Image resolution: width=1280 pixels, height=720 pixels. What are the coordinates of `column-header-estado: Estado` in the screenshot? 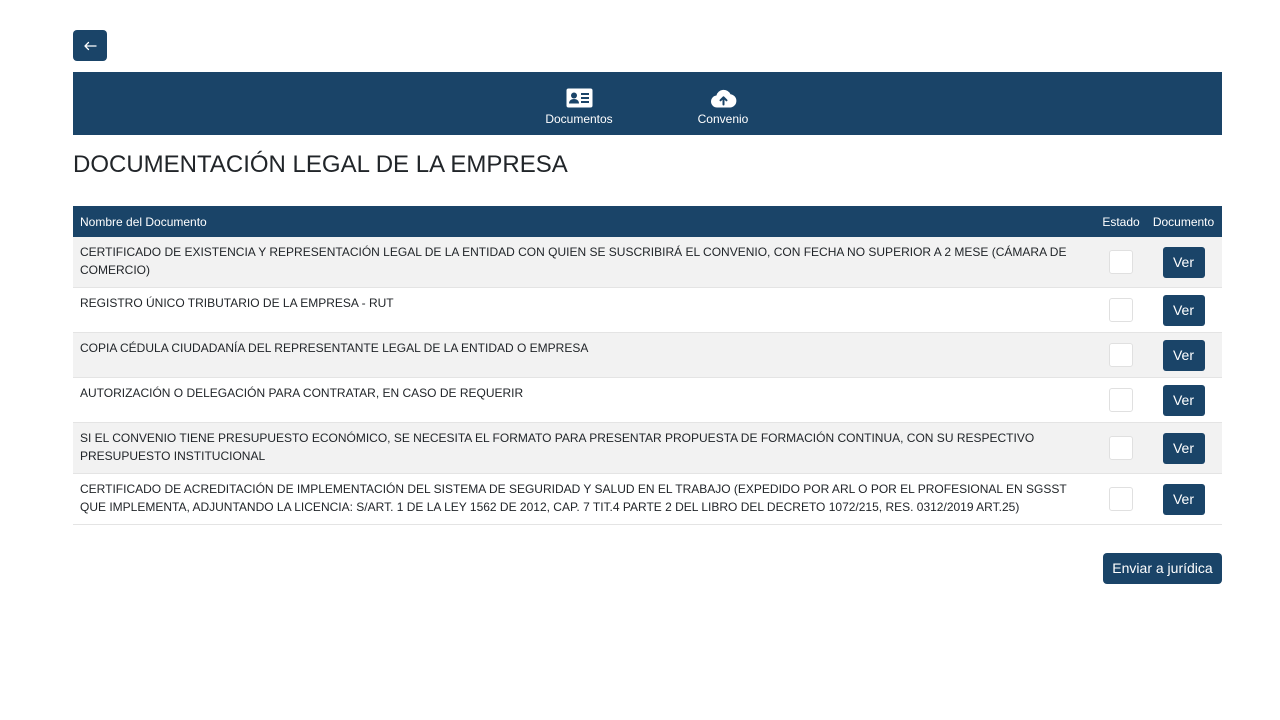 It's located at (1121, 221).